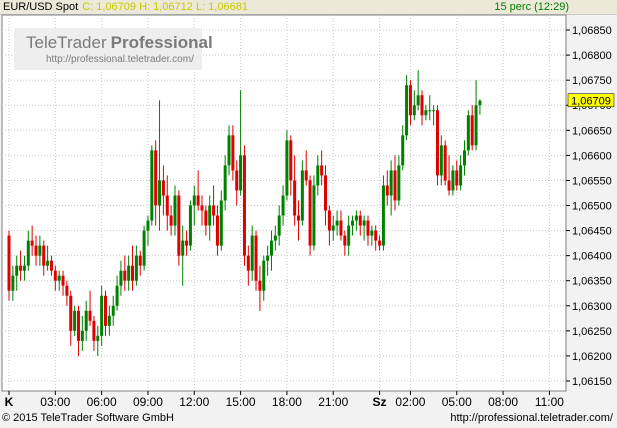  I want to click on y-tick-label: 1,06350, so click(592, 282).